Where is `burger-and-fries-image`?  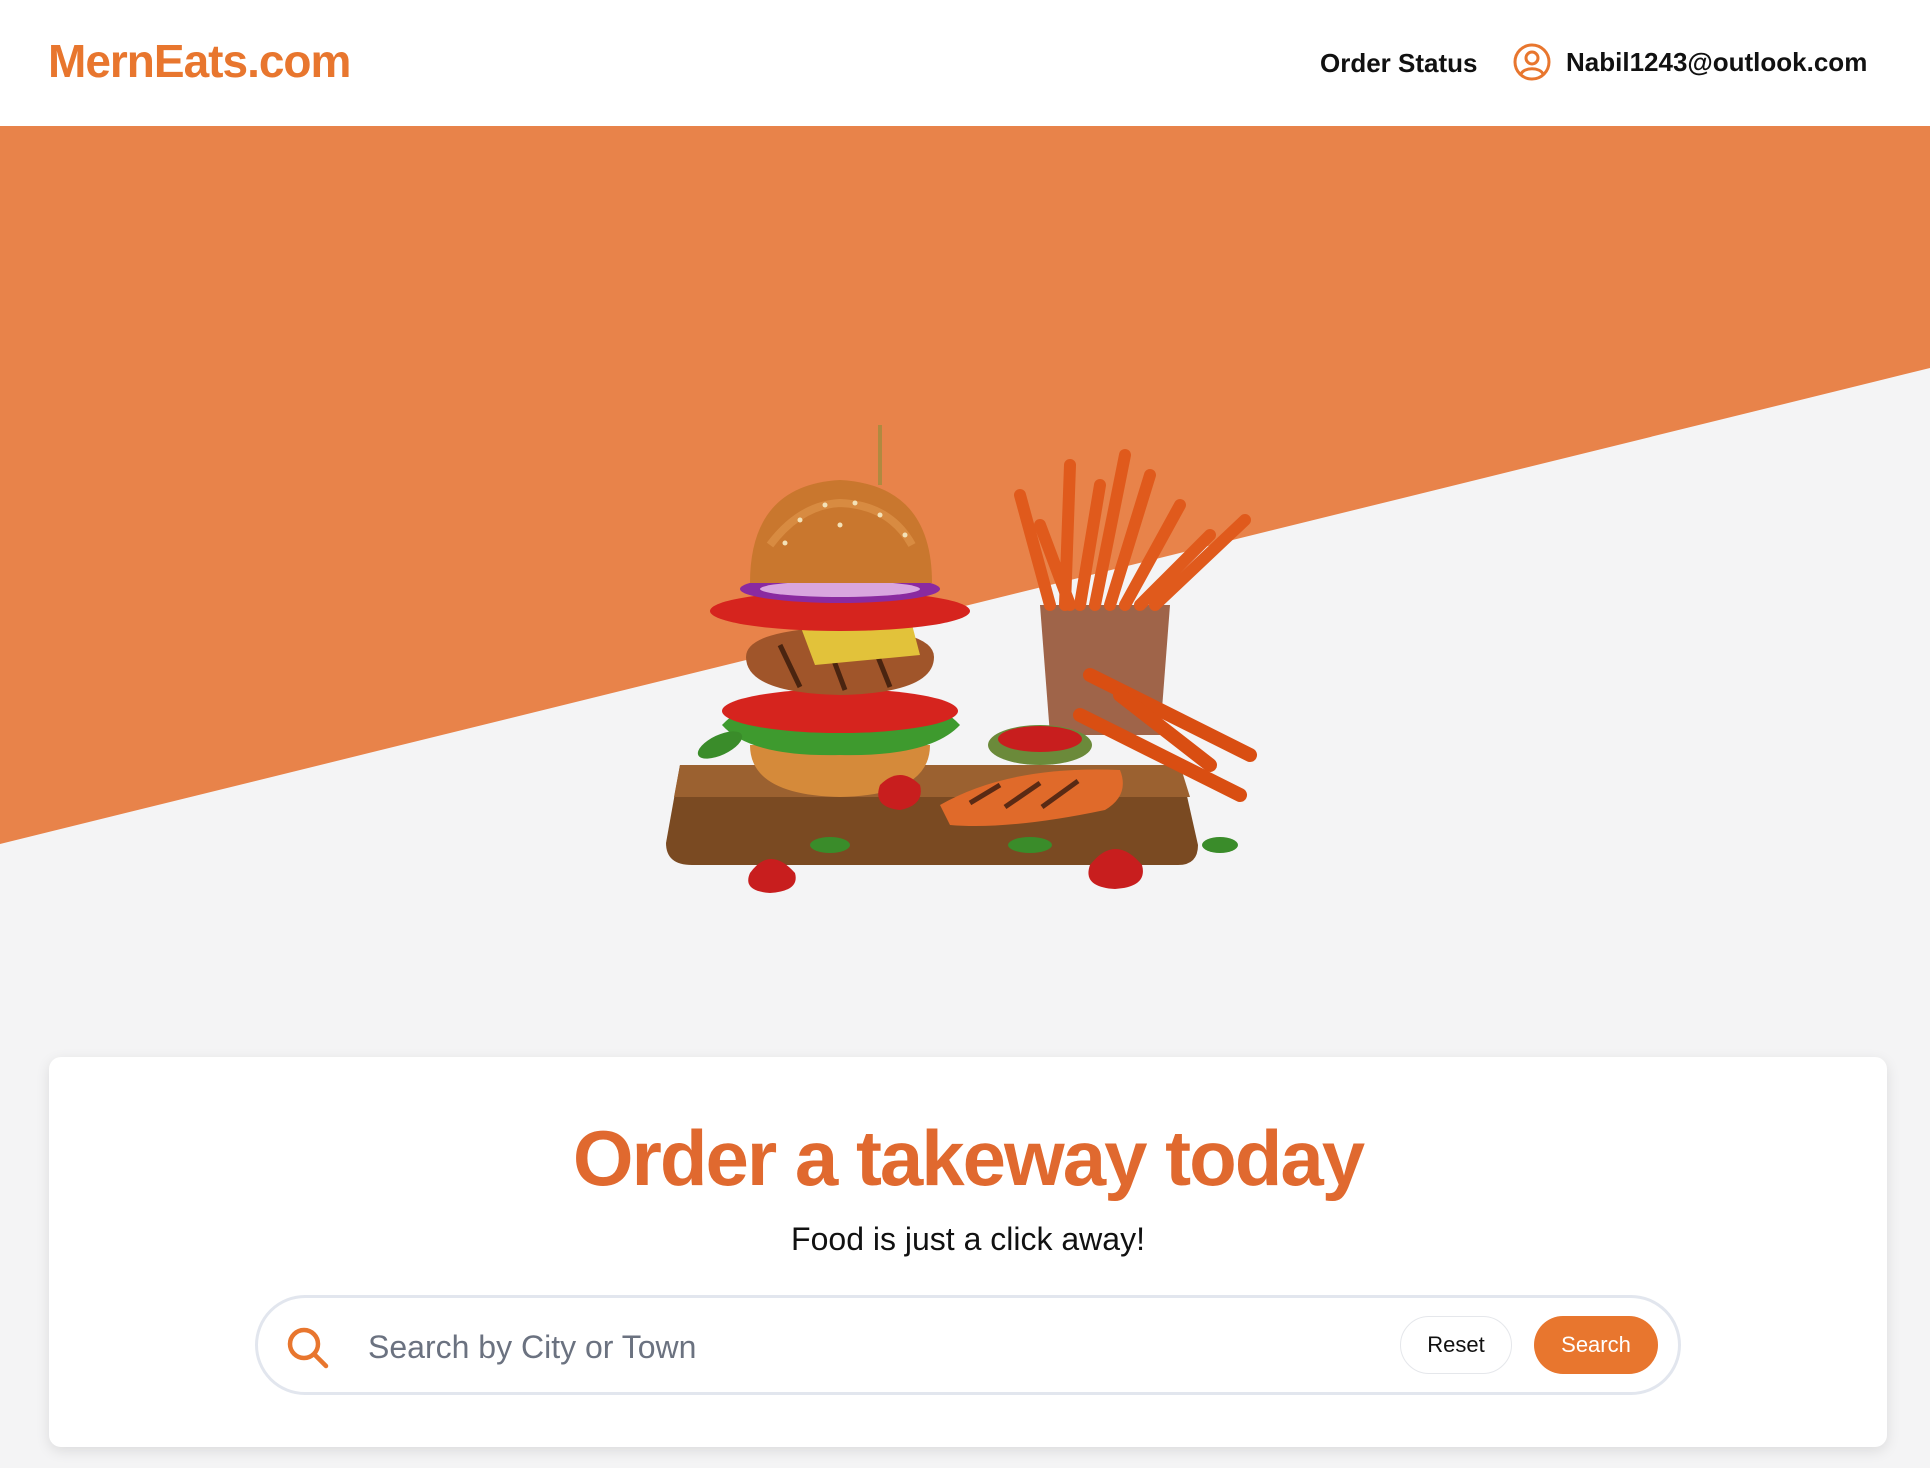 burger-and-fries-image is located at coordinates (961, 659).